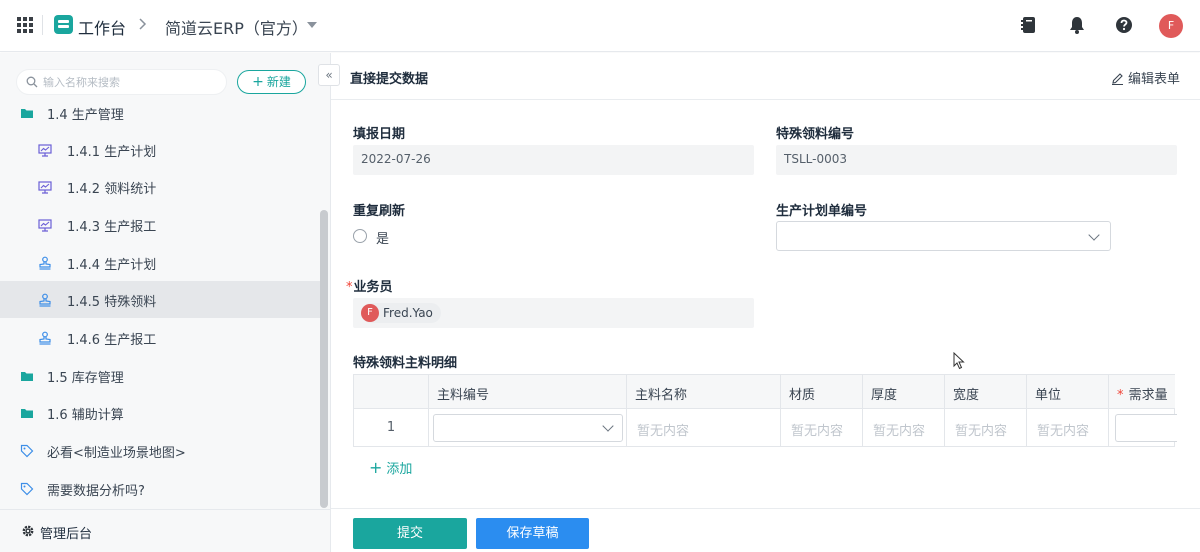  What do you see at coordinates (1077, 25) in the screenshot?
I see `notification-bell-icon` at bounding box center [1077, 25].